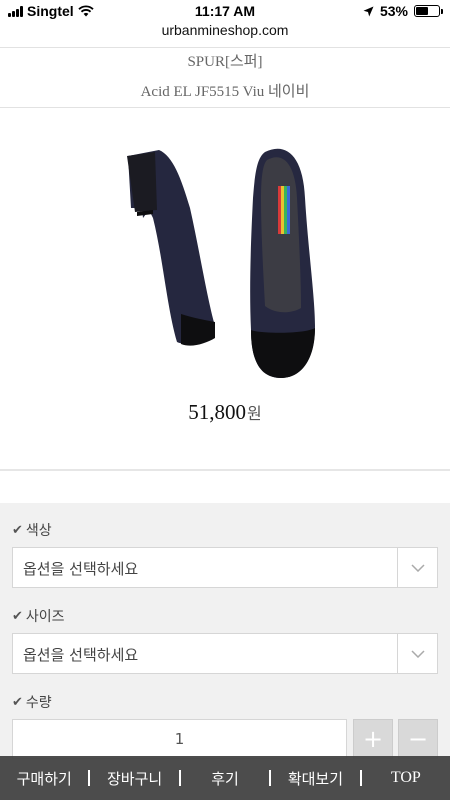 This screenshot has width=450, height=800. I want to click on bottom-nav: 구매하기 장바구니 후기 확대보기 TOP, so click(225, 778).